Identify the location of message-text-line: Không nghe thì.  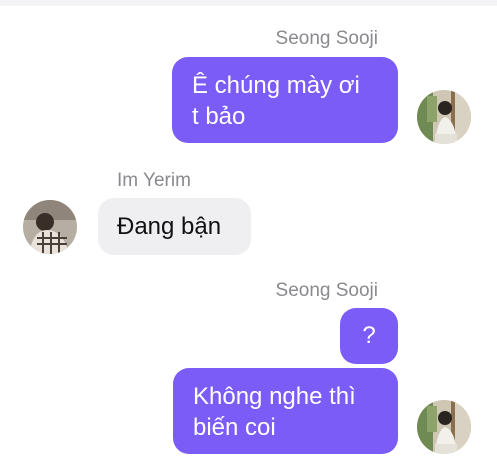
(274, 396).